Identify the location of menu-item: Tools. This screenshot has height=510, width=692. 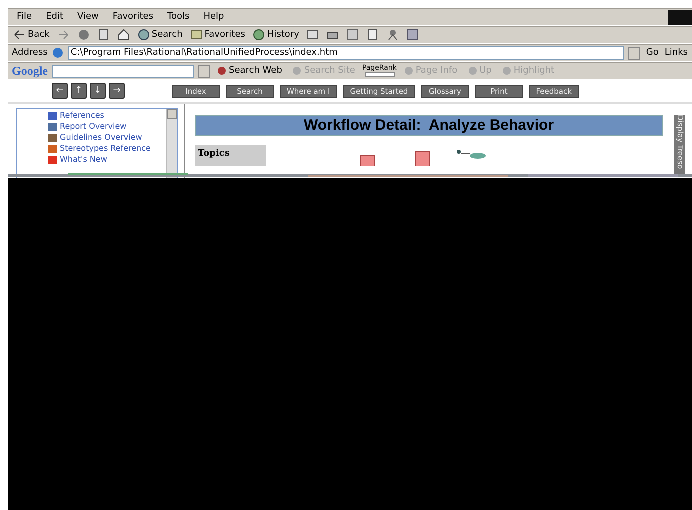
(178, 17).